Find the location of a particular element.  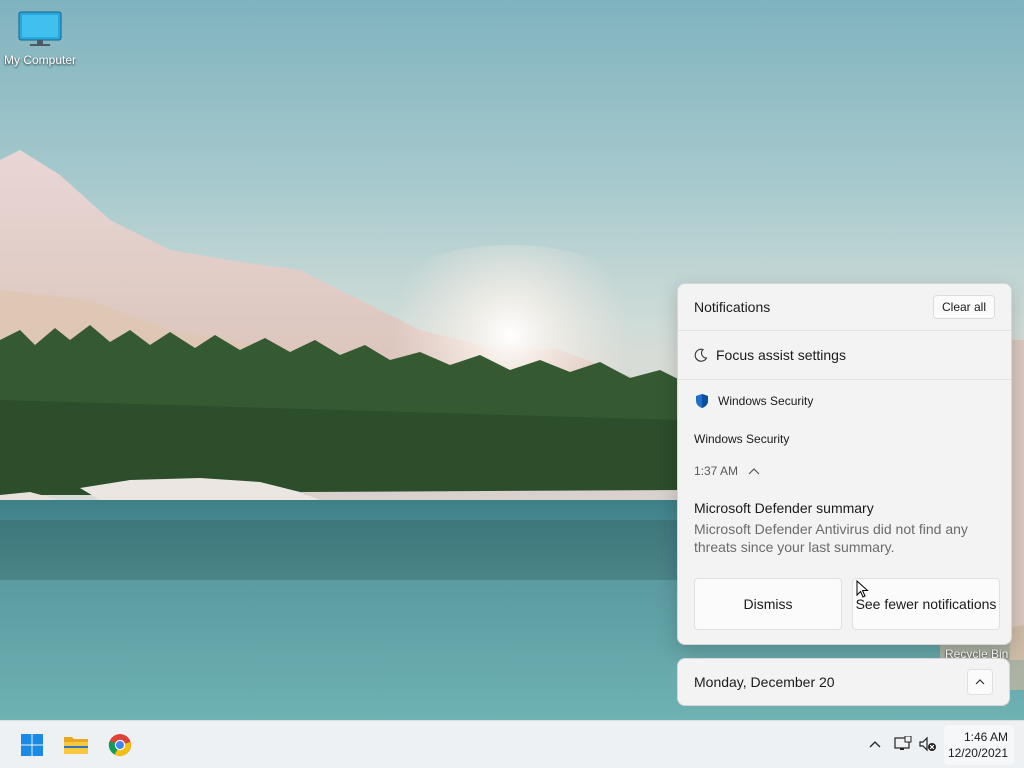

volume-button is located at coordinates (928, 744).